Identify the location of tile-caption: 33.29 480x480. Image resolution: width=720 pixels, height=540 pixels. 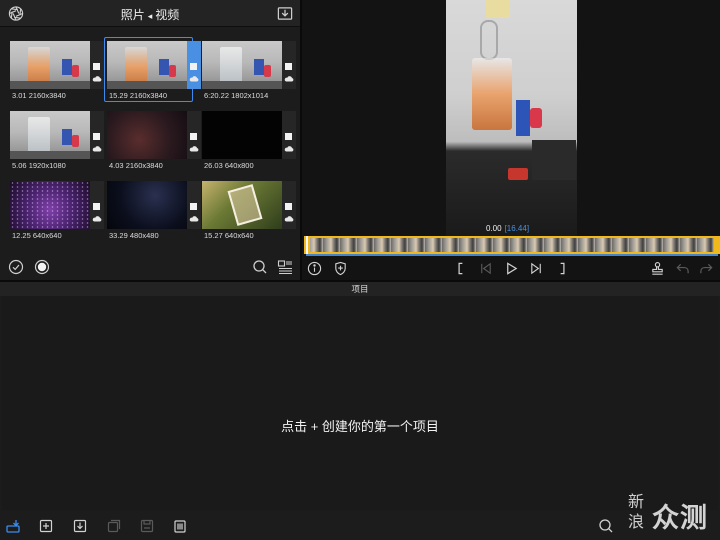
(134, 235).